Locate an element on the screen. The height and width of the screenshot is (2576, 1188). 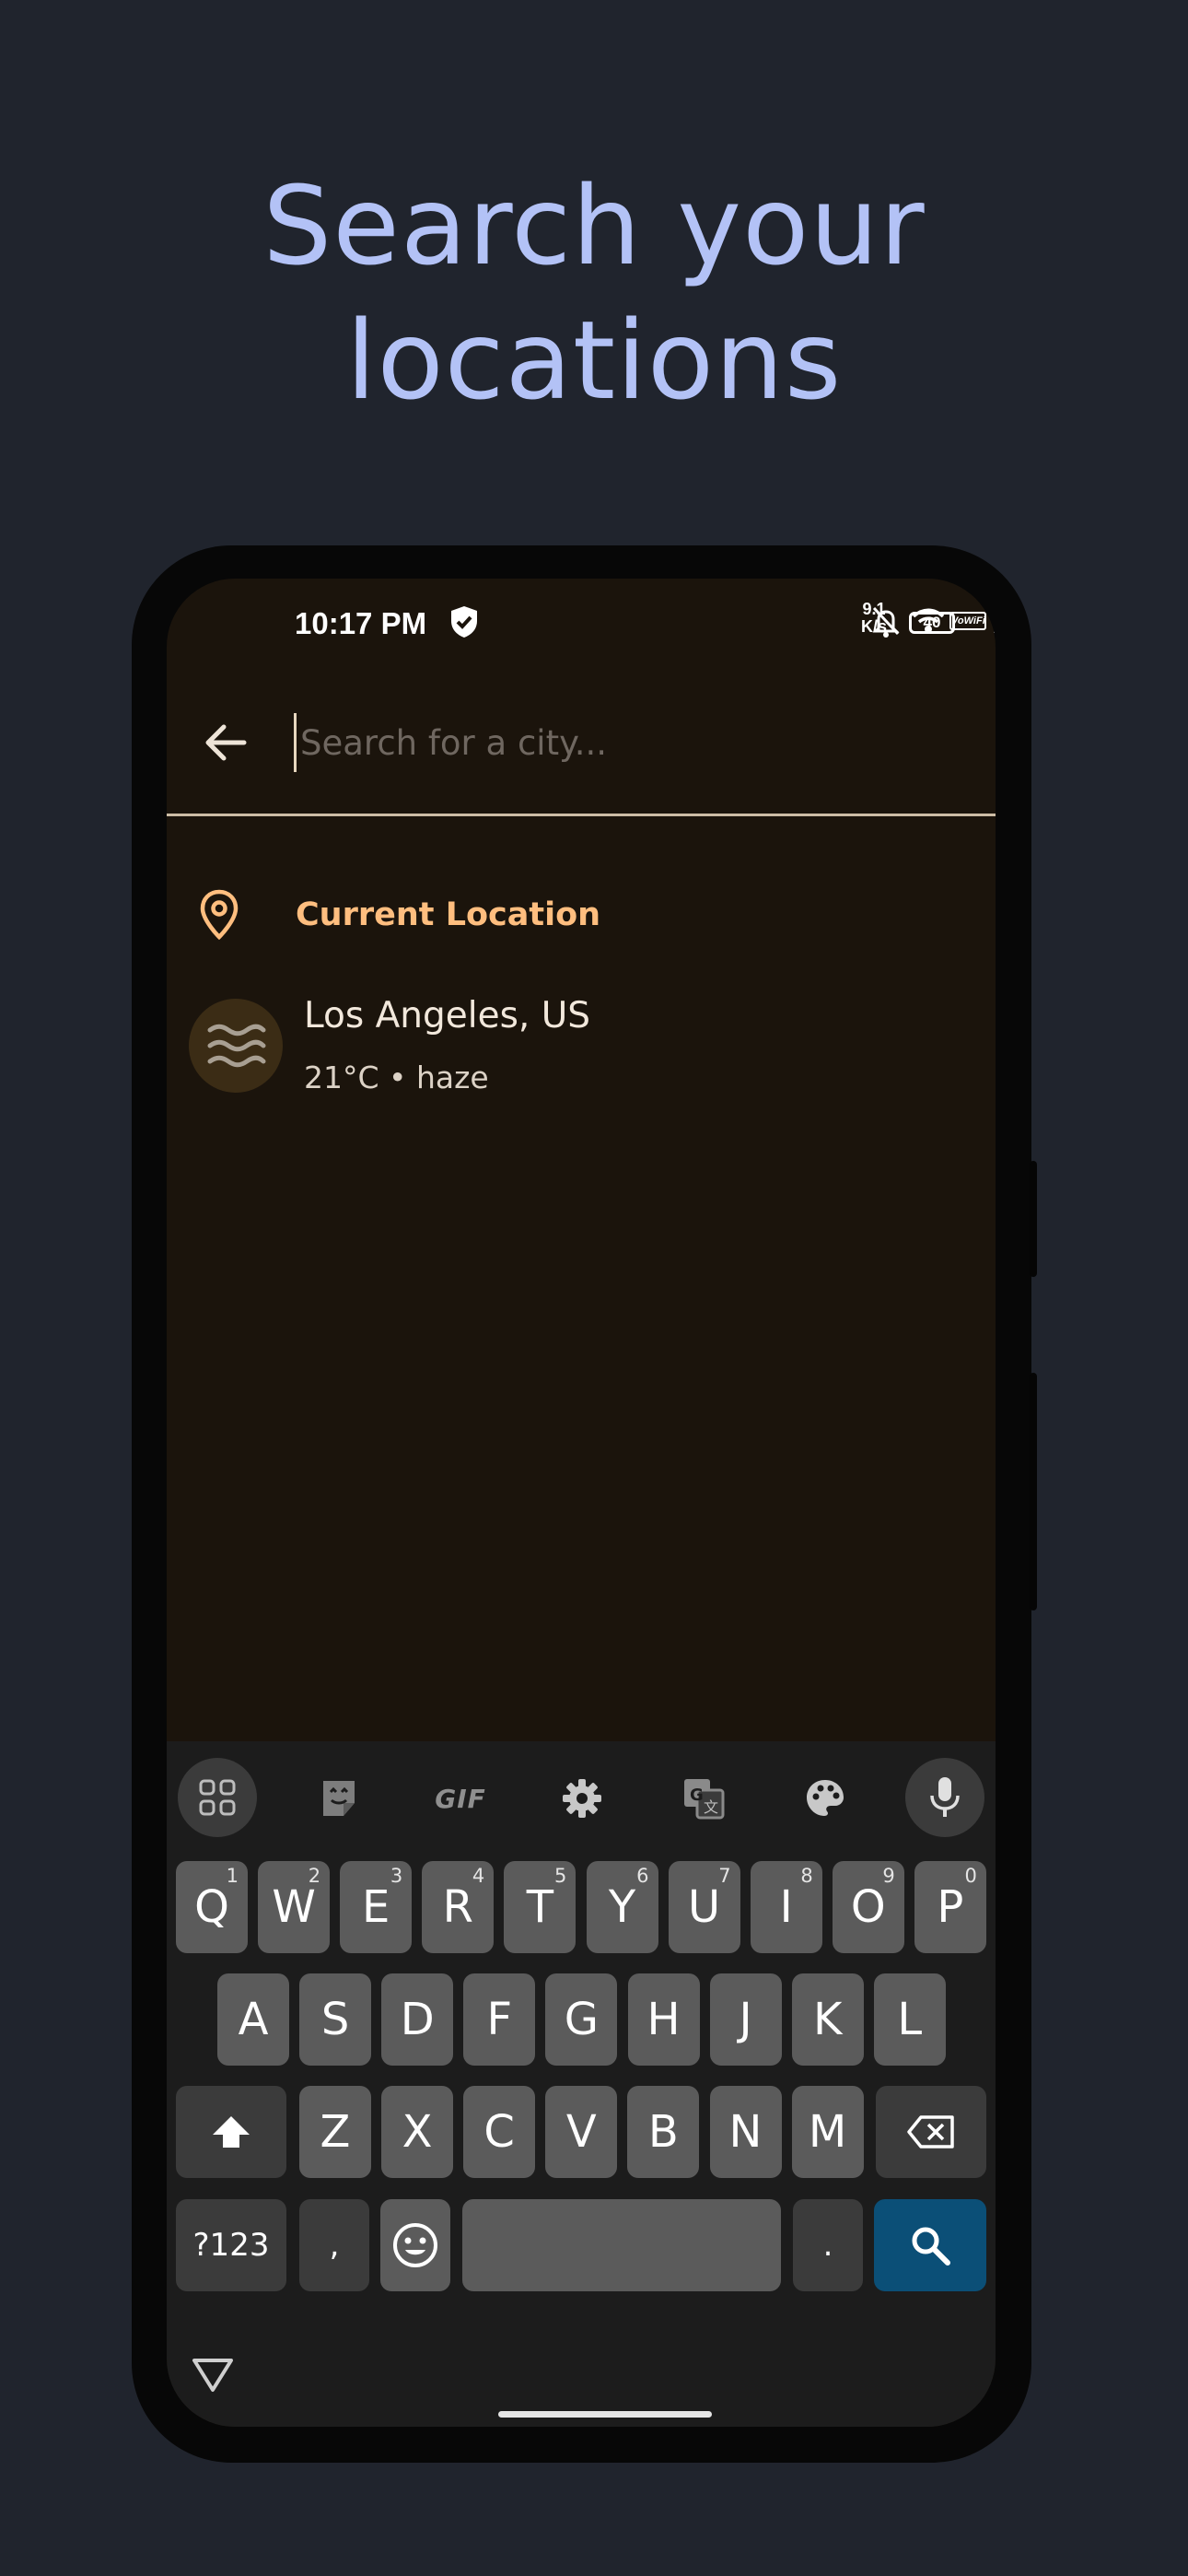
key-g: G is located at coordinates (581, 2019).